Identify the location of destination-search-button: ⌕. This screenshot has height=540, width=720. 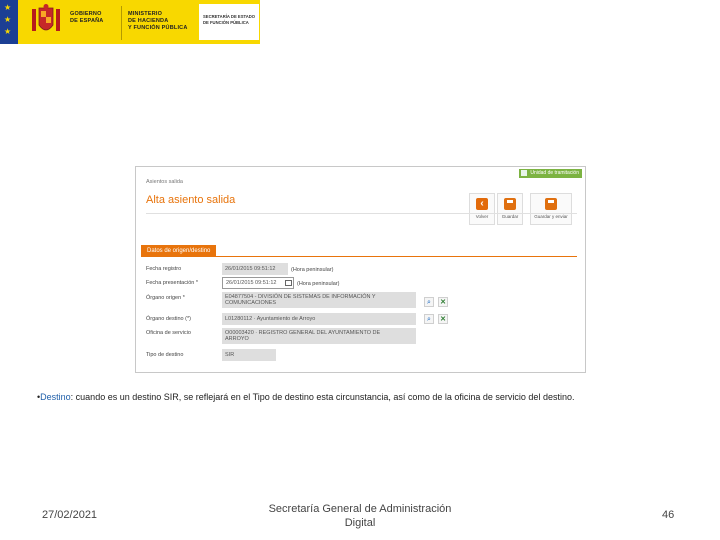
(429, 319).